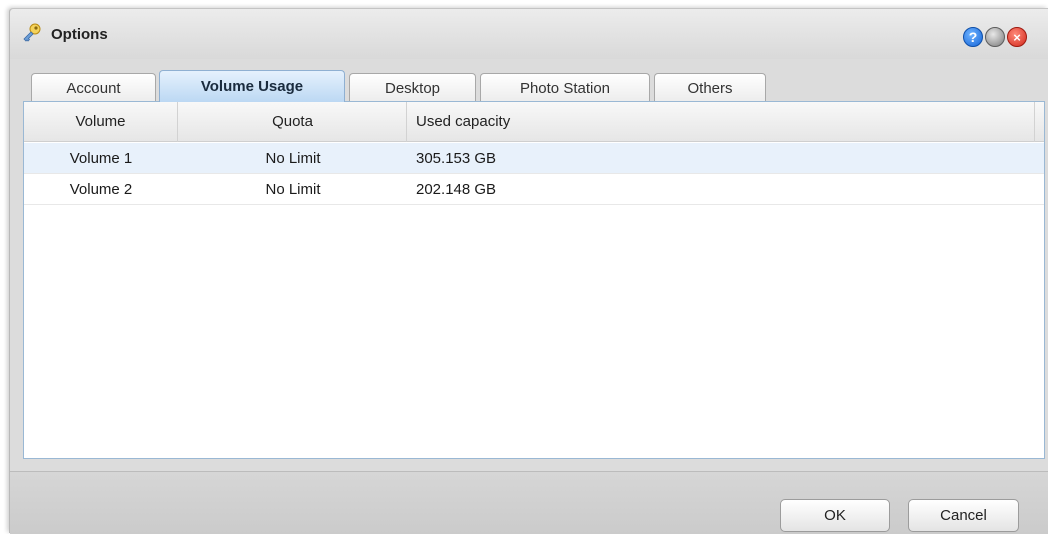  I want to click on tab-photo-station: Photo Station, so click(565, 87).